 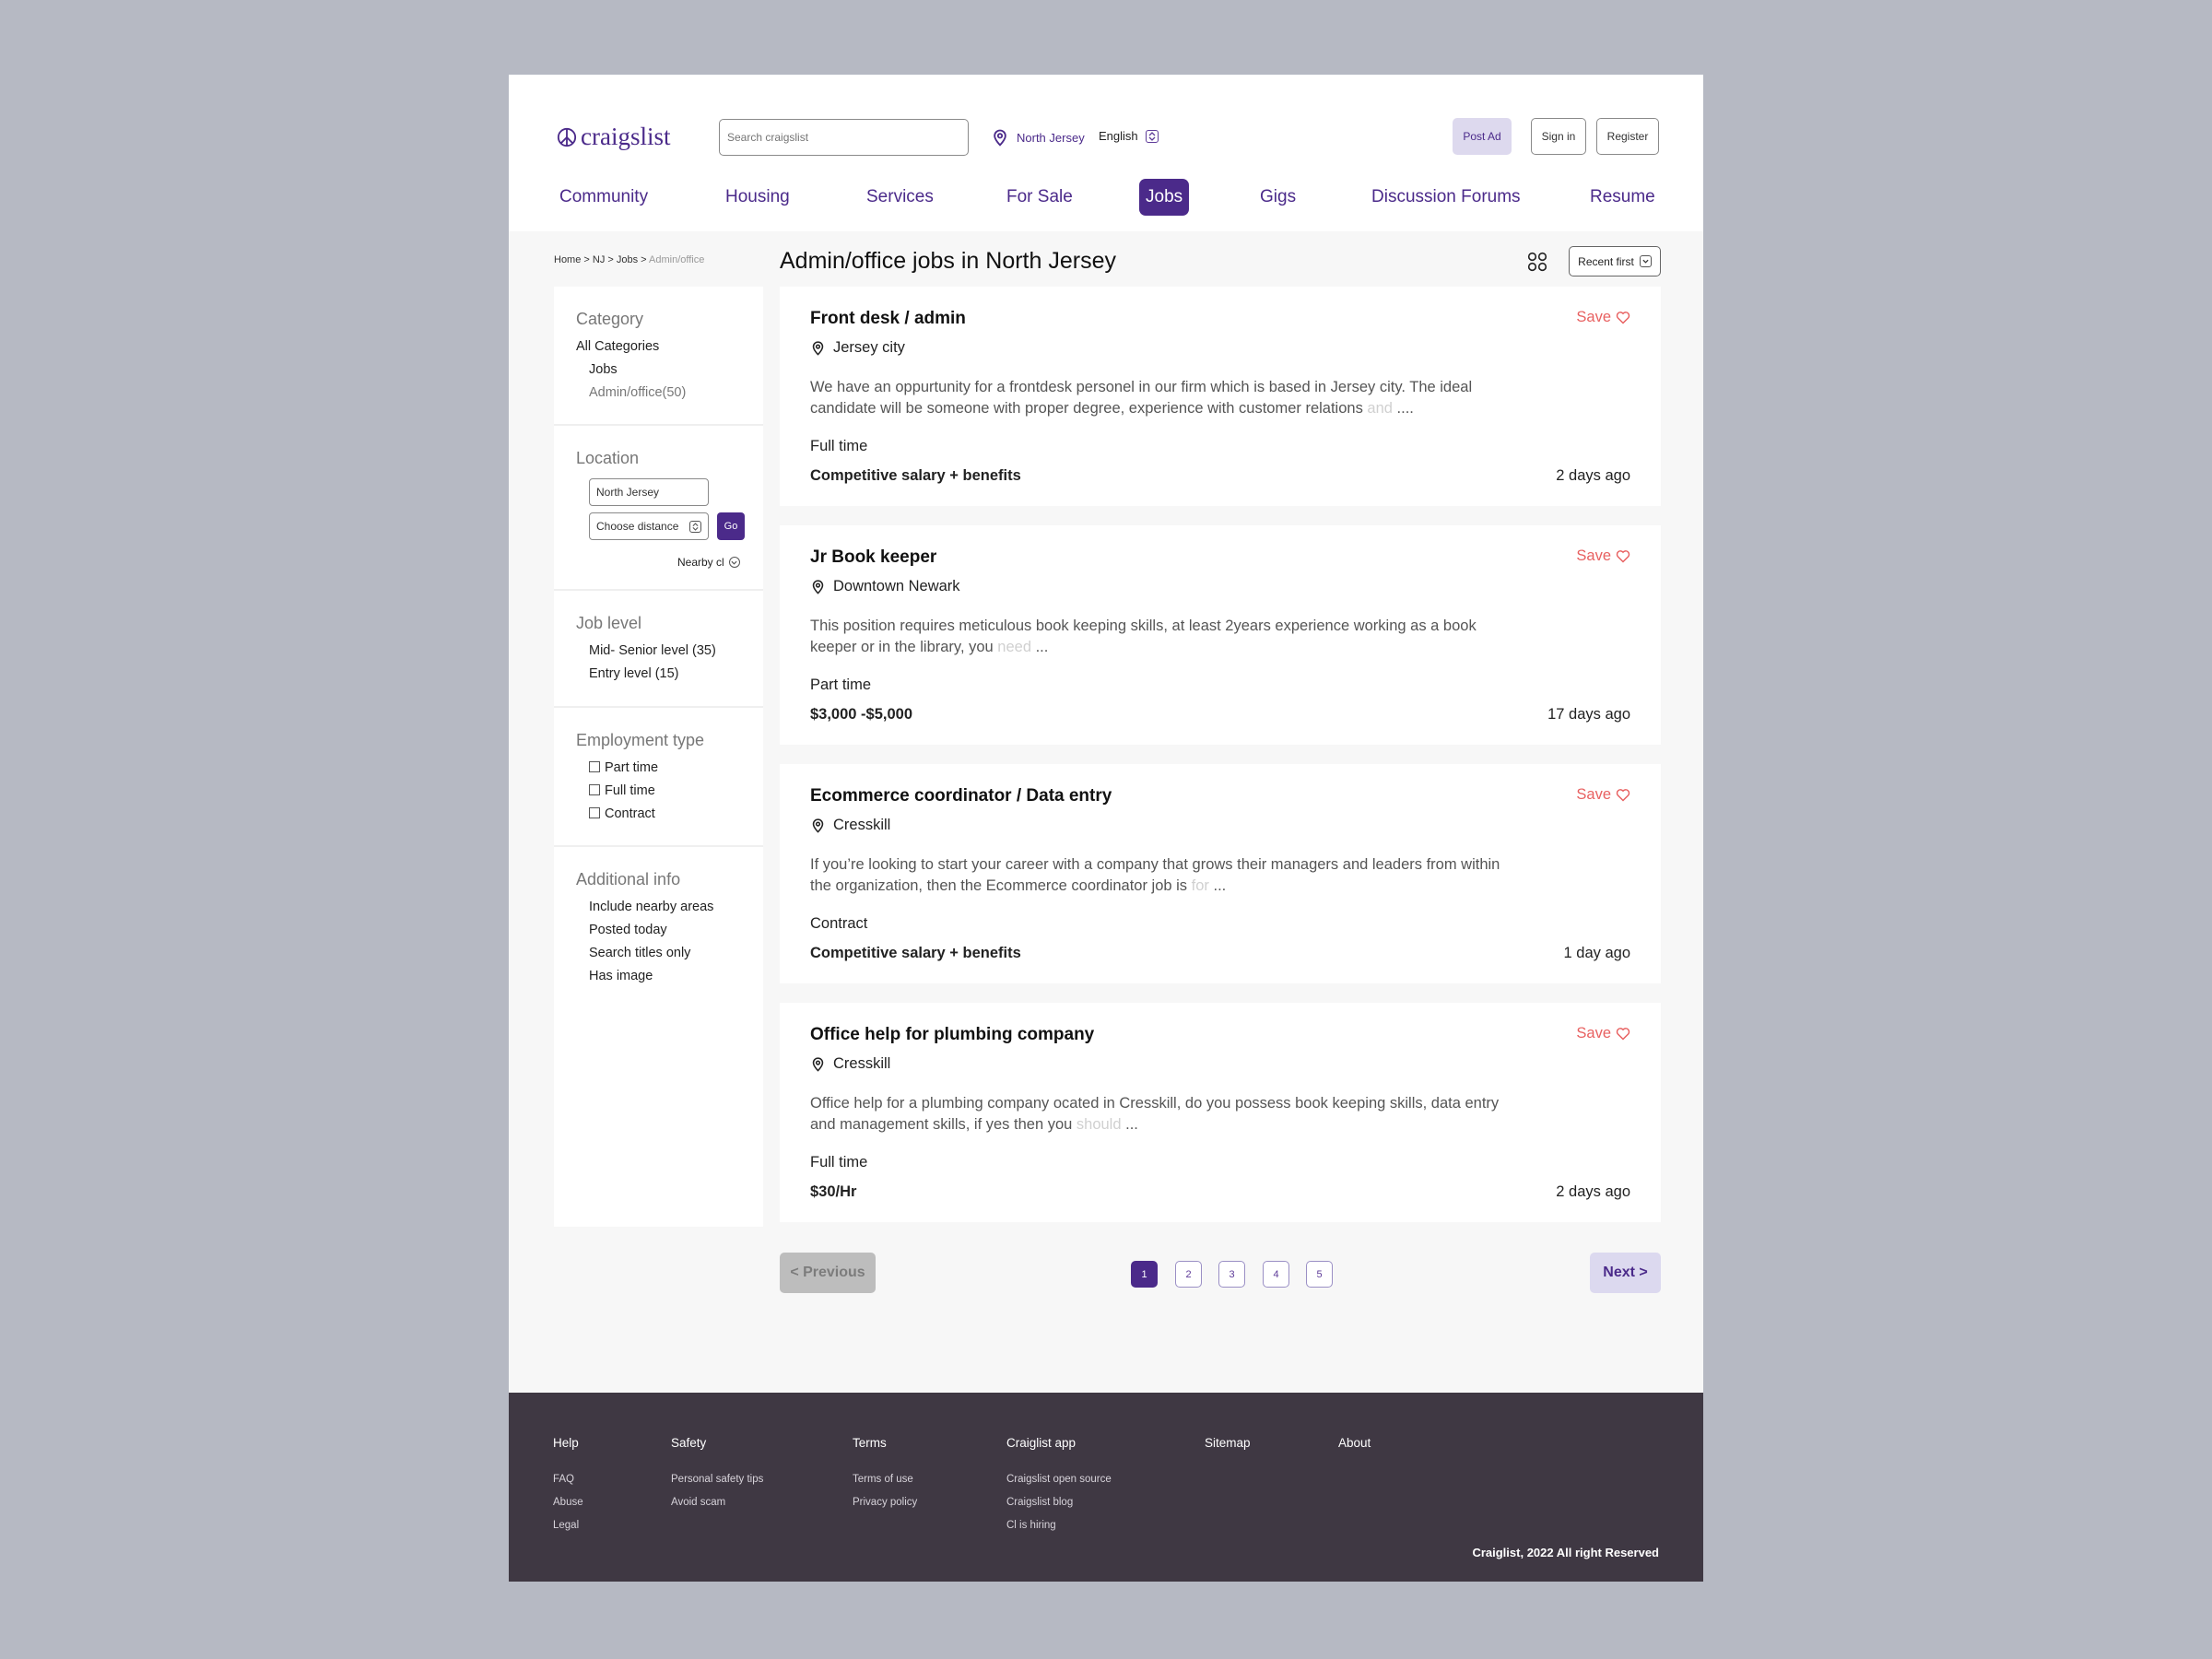 I want to click on footer-link: Personal safety tips, so click(x=717, y=1479).